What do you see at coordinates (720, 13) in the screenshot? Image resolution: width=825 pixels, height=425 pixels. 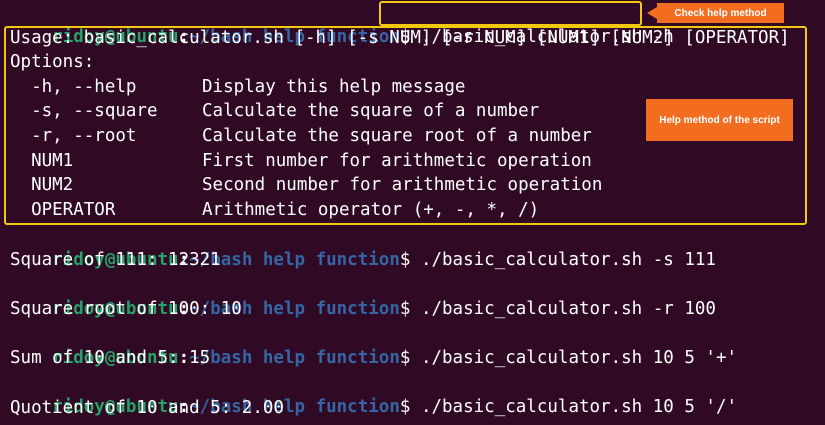 I see `check-help-callout: Check help method` at bounding box center [720, 13].